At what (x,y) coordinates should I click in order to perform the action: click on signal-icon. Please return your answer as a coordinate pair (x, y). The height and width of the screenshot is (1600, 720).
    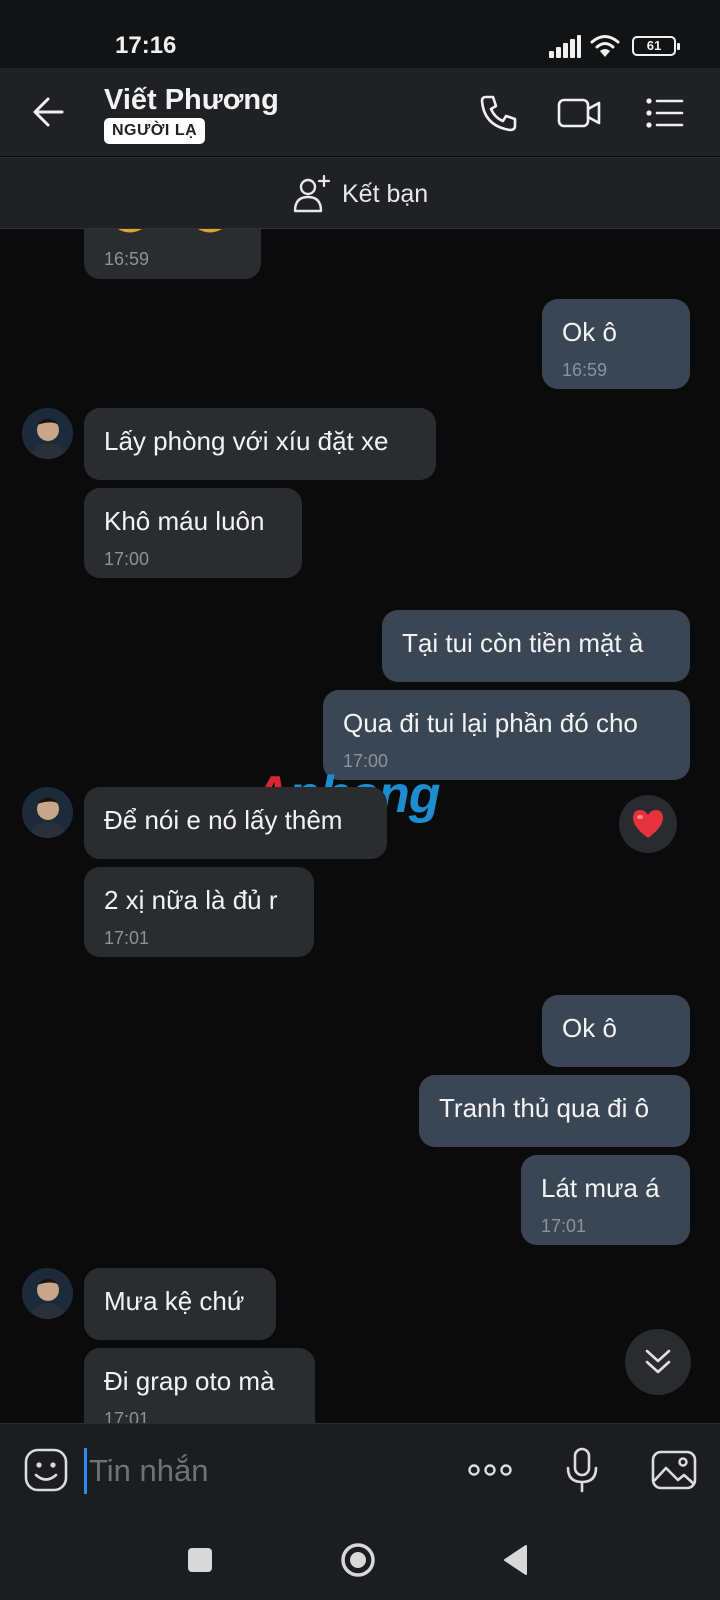
    Looking at the image, I should click on (565, 46).